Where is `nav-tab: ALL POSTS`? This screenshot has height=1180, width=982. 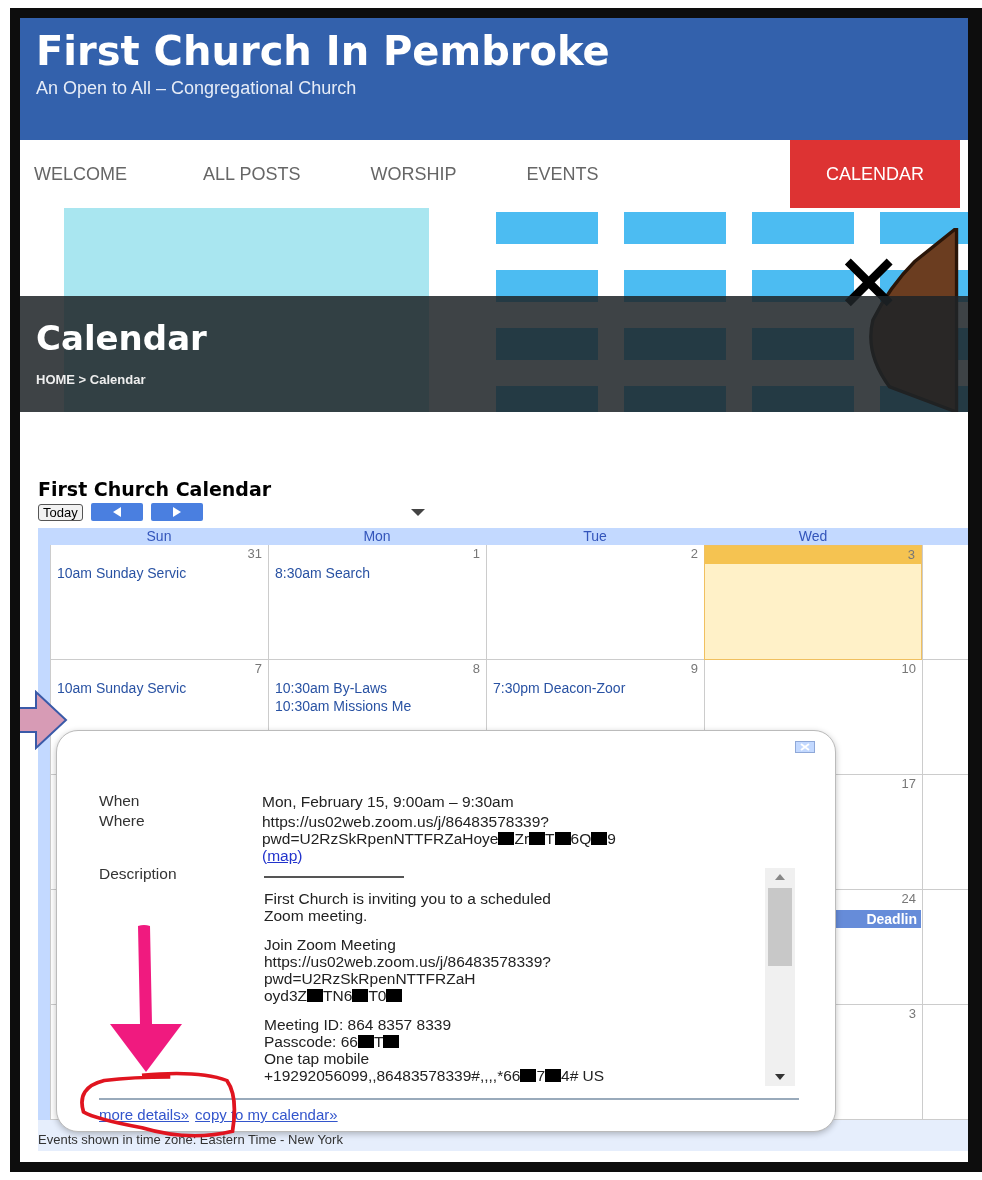 nav-tab: ALL POSTS is located at coordinates (252, 174).